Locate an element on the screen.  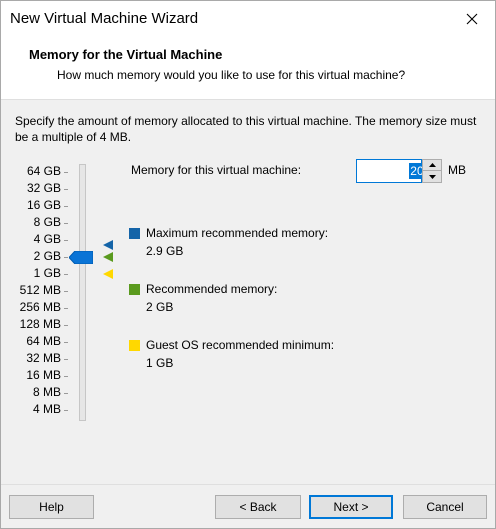
footer-divider is located at coordinates (248, 484).